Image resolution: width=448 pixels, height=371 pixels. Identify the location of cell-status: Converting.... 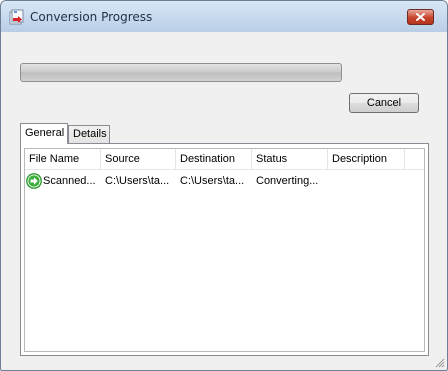
(287, 181).